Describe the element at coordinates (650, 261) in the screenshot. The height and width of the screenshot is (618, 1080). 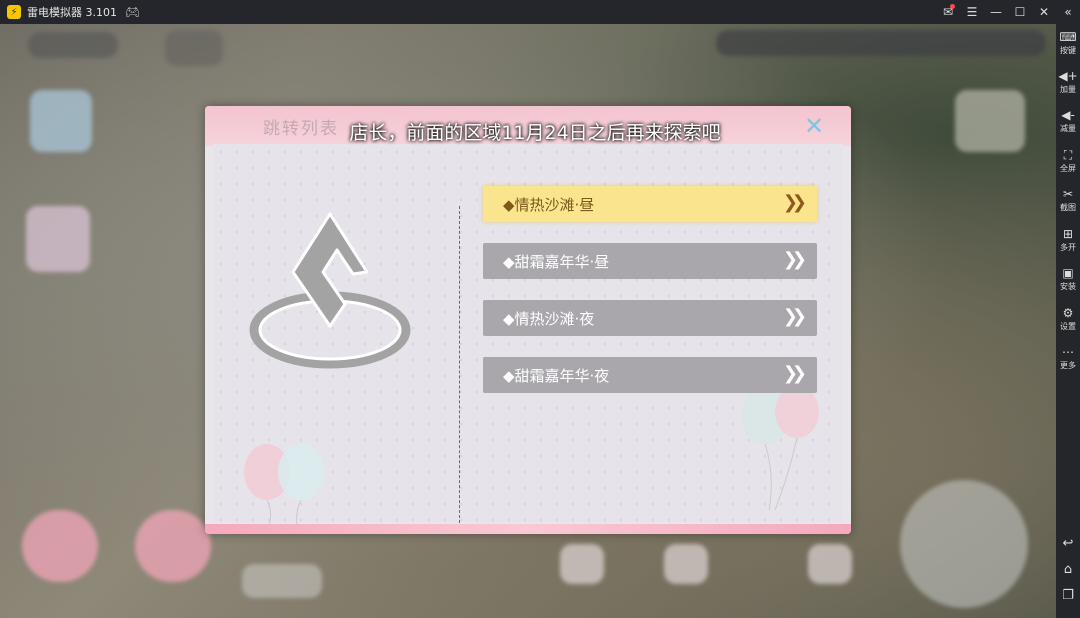
I see `option-carnival-day: ◆甜霜嘉年华·昼 ❯❯` at that location.